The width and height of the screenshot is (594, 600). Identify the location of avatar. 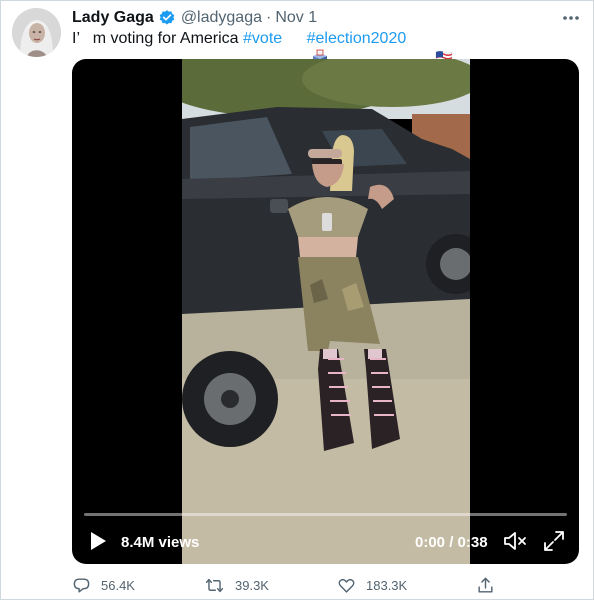
(36, 32).